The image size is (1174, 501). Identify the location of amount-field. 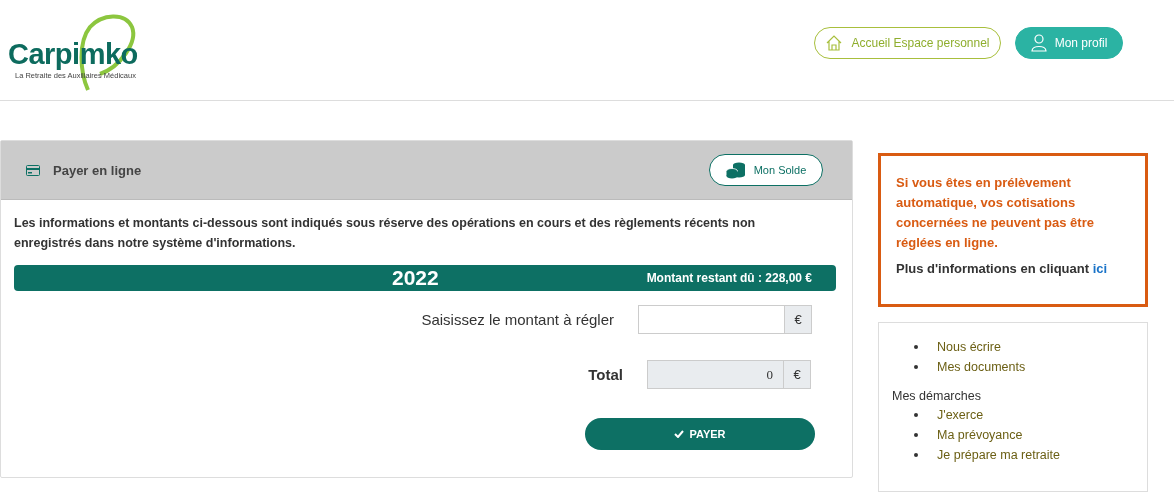
(711, 319).